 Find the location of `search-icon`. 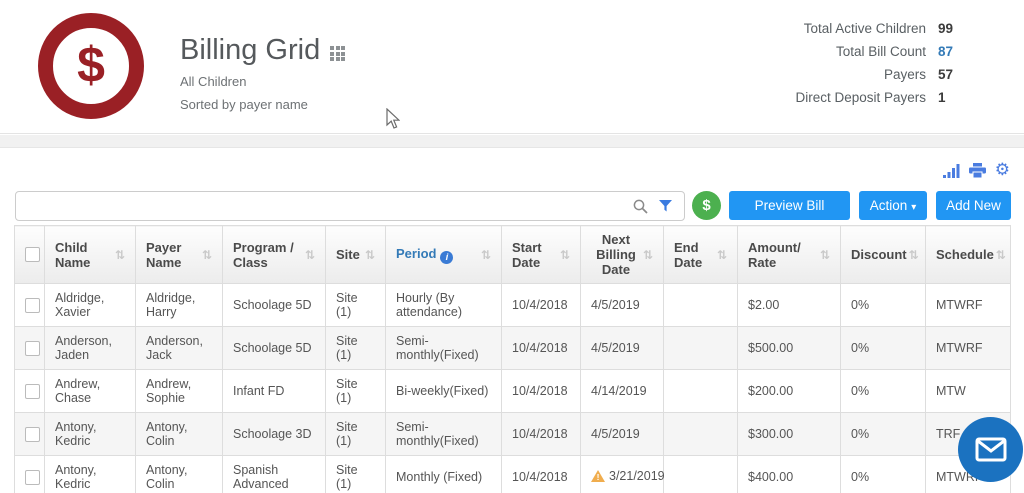

search-icon is located at coordinates (640, 206).